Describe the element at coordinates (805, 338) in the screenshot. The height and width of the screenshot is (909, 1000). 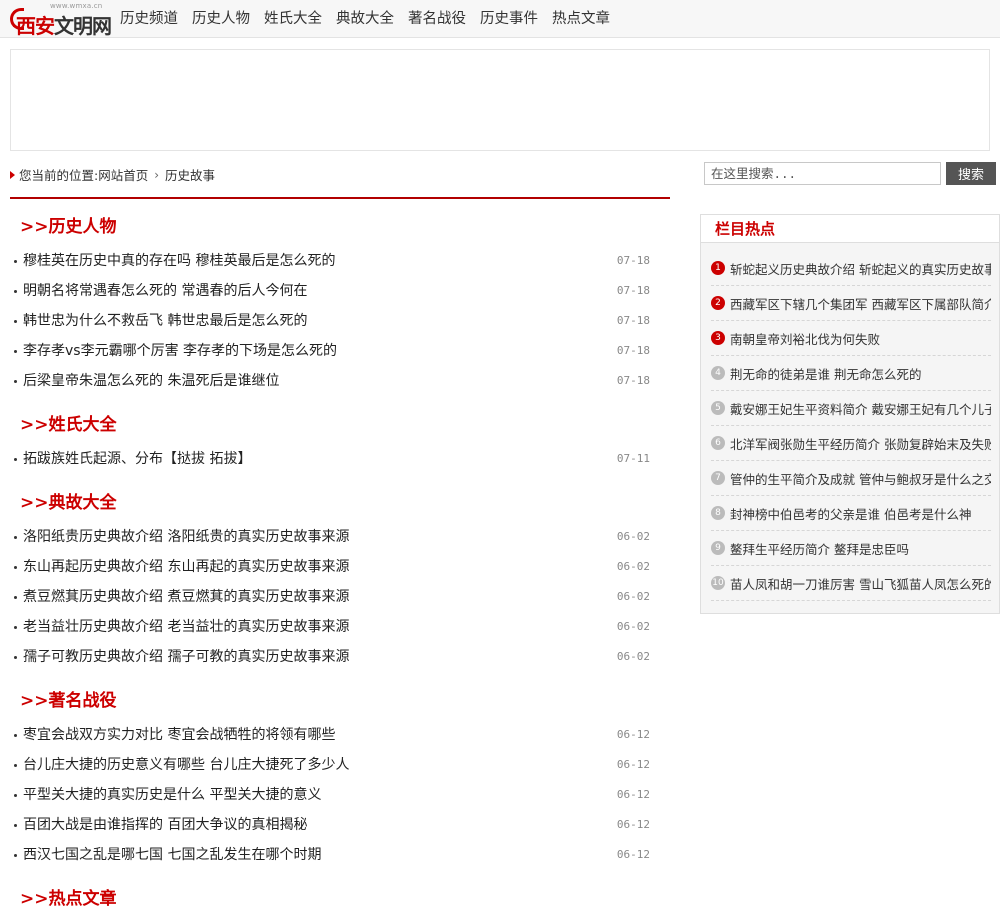
I see `hot-article-link: 南朝皇帝刘裕北伐为何失败` at that location.